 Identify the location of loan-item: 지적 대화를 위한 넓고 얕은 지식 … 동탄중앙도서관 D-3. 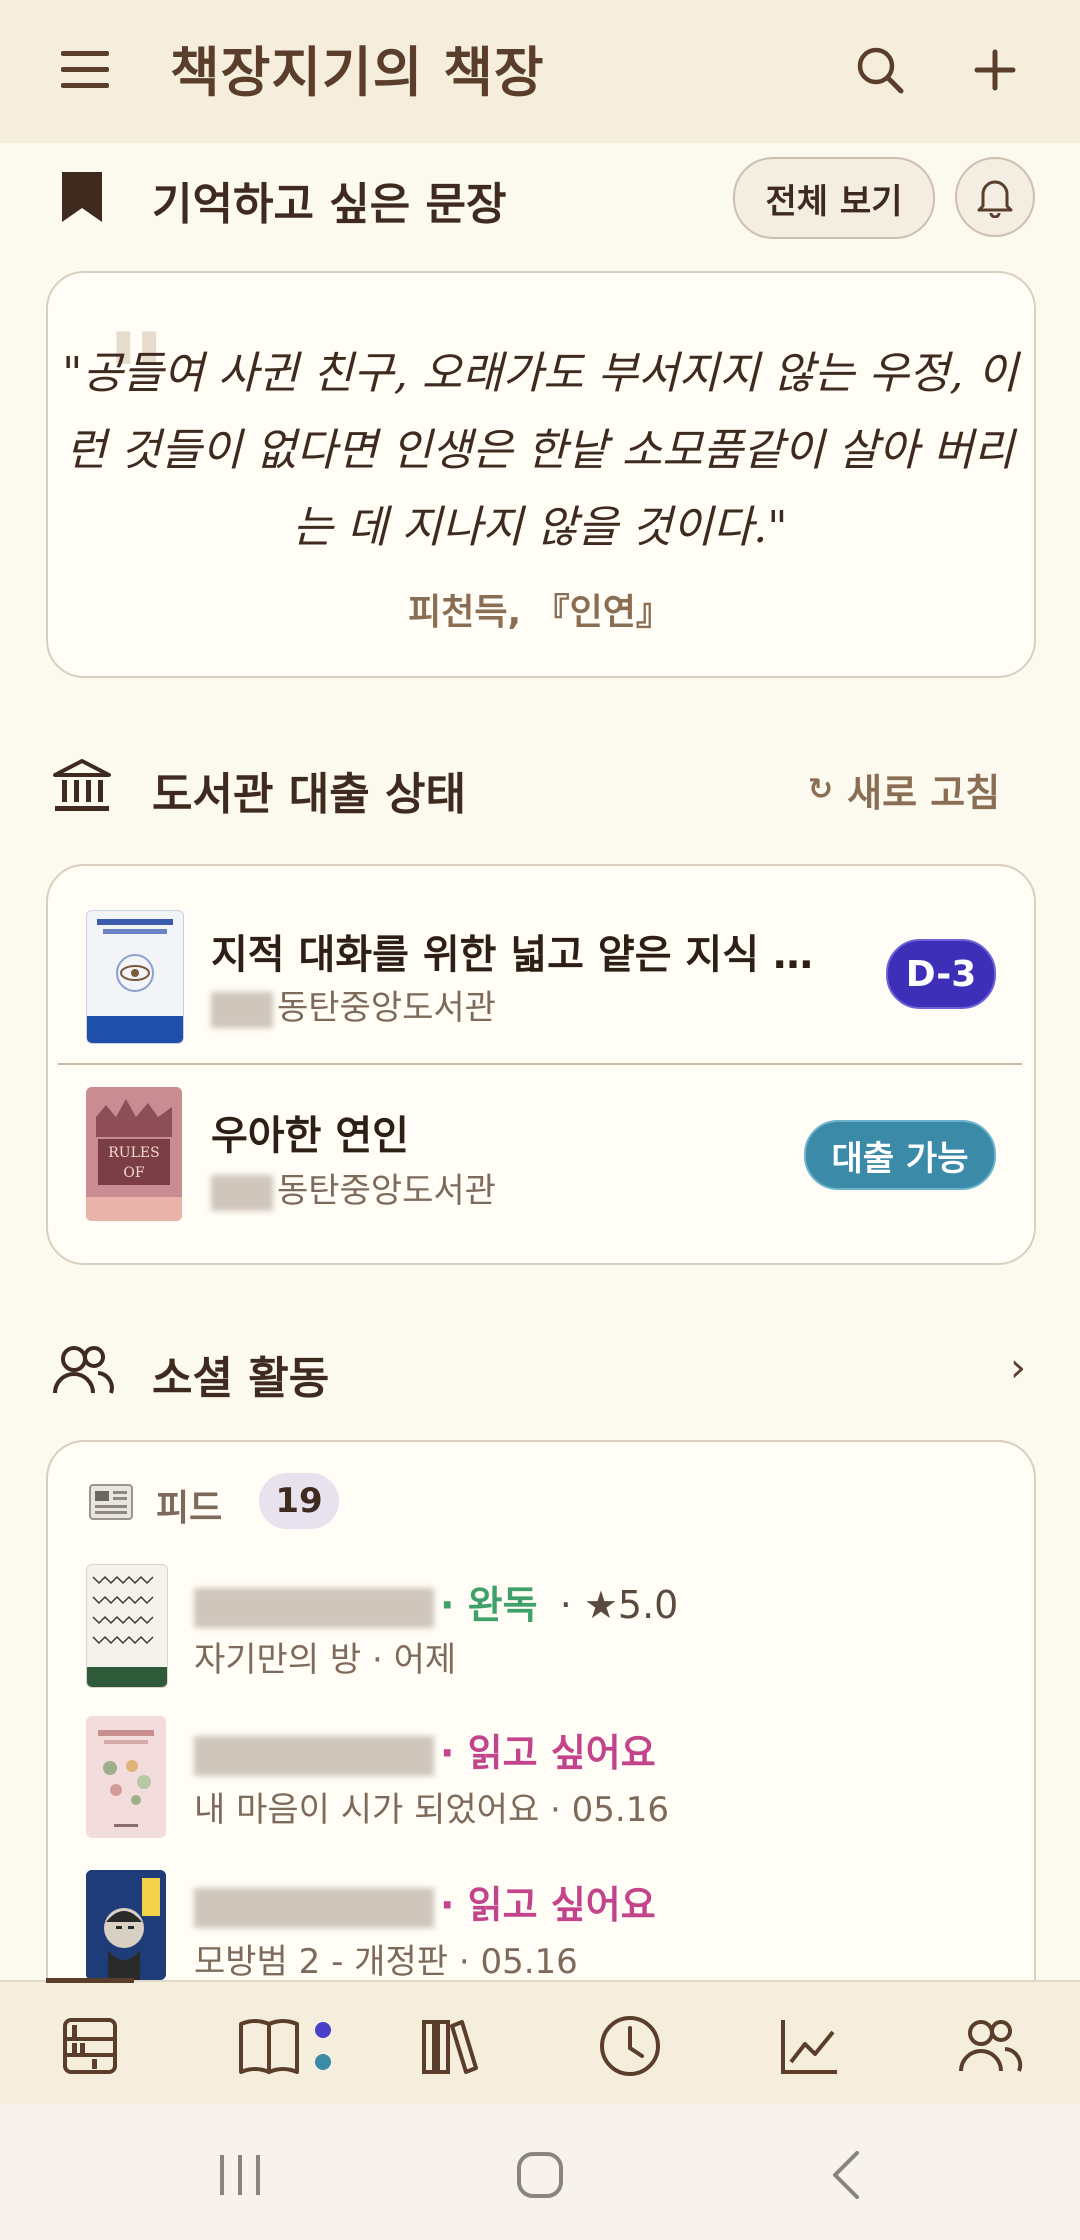
(539, 970).